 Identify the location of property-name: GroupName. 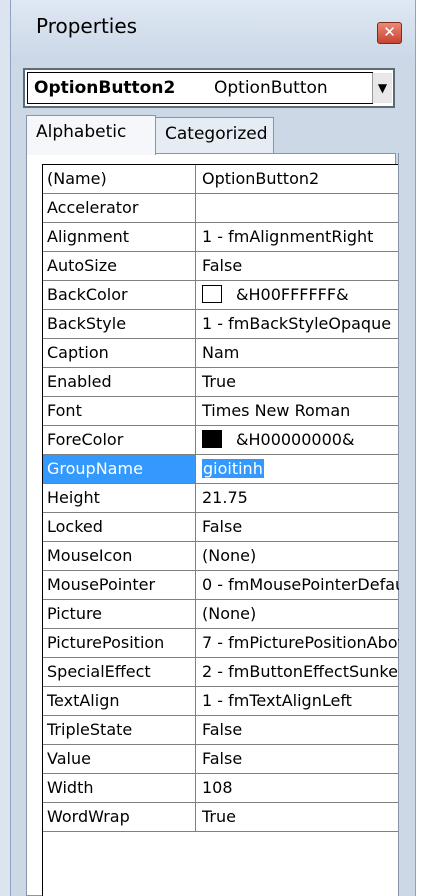
(119, 469).